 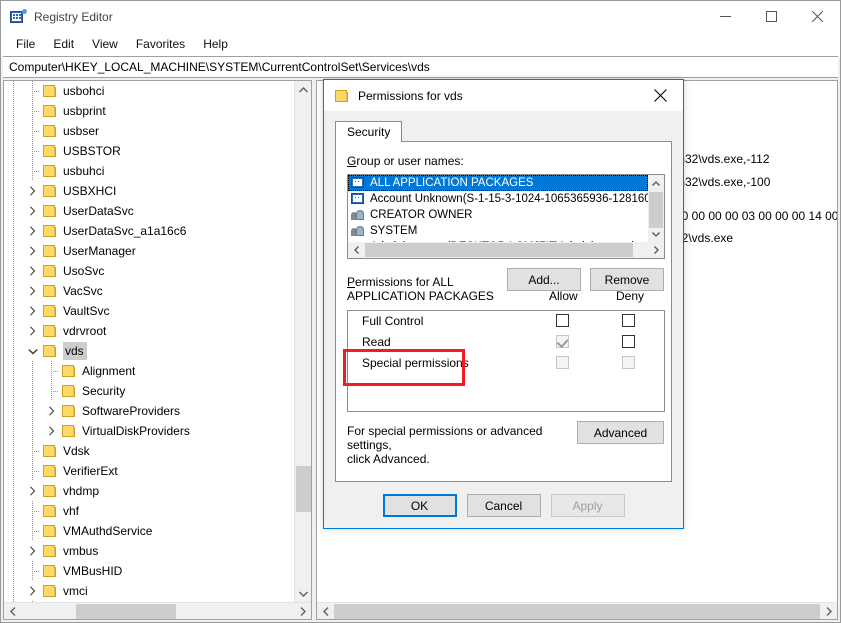 What do you see at coordinates (303, 489) in the screenshot?
I see `tree-scroll-thumb` at bounding box center [303, 489].